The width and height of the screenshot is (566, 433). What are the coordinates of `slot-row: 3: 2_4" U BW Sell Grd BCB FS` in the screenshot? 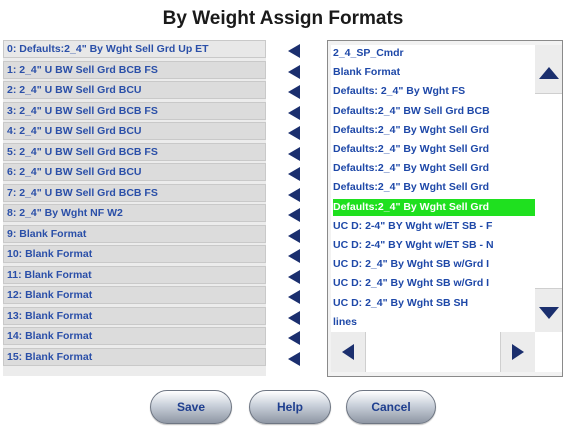 It's located at (134, 110).